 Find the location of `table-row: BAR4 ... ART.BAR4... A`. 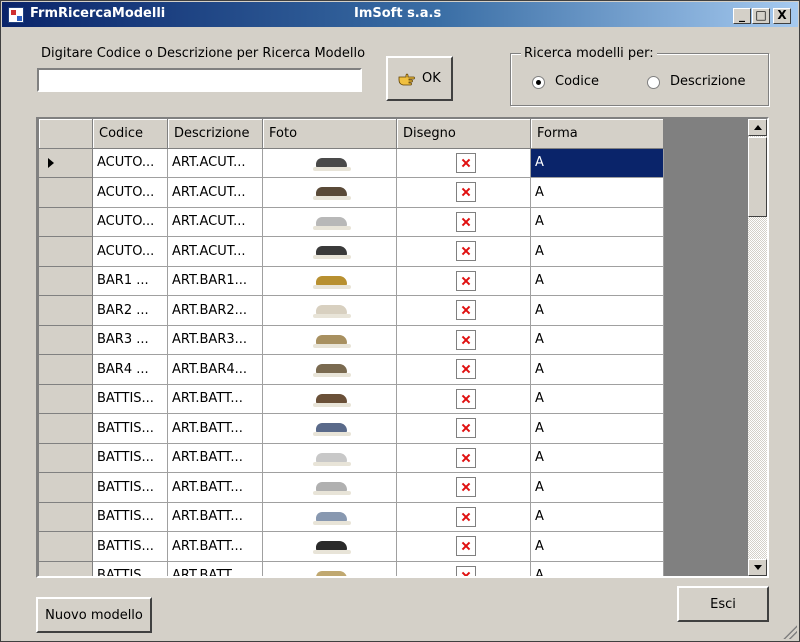

table-row: BAR4 ... ART.BAR4... A is located at coordinates (351, 369).